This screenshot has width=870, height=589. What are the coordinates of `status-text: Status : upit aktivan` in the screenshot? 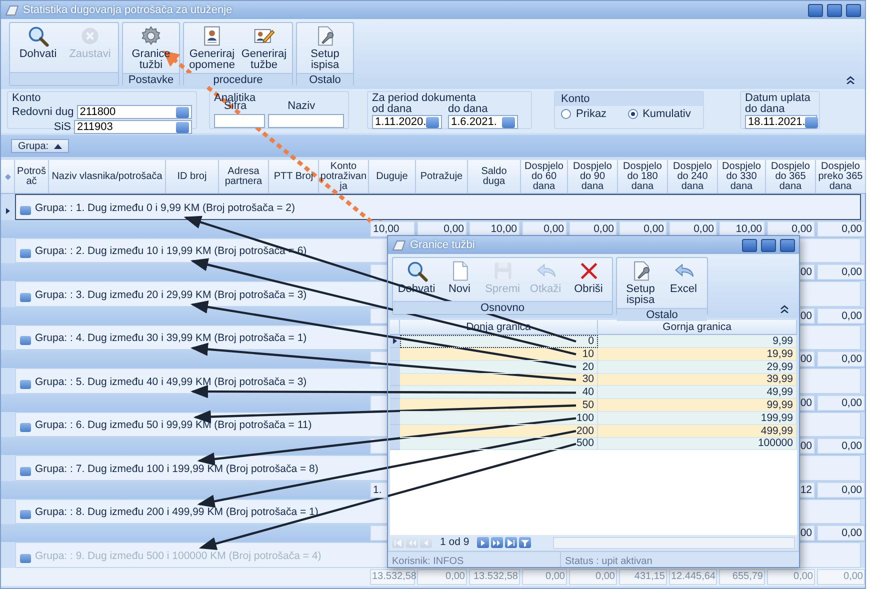 It's located at (609, 561).